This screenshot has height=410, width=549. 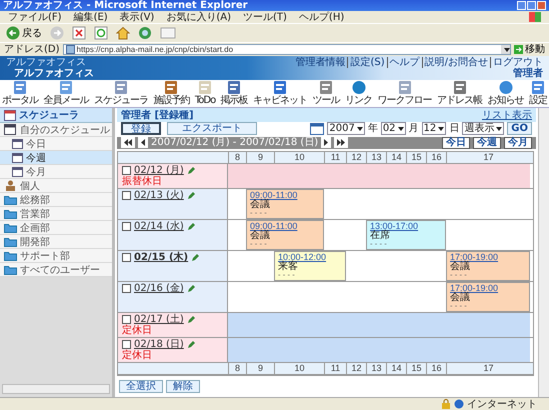 I want to click on nav-item: ワークフロー, so click(x=405, y=93).